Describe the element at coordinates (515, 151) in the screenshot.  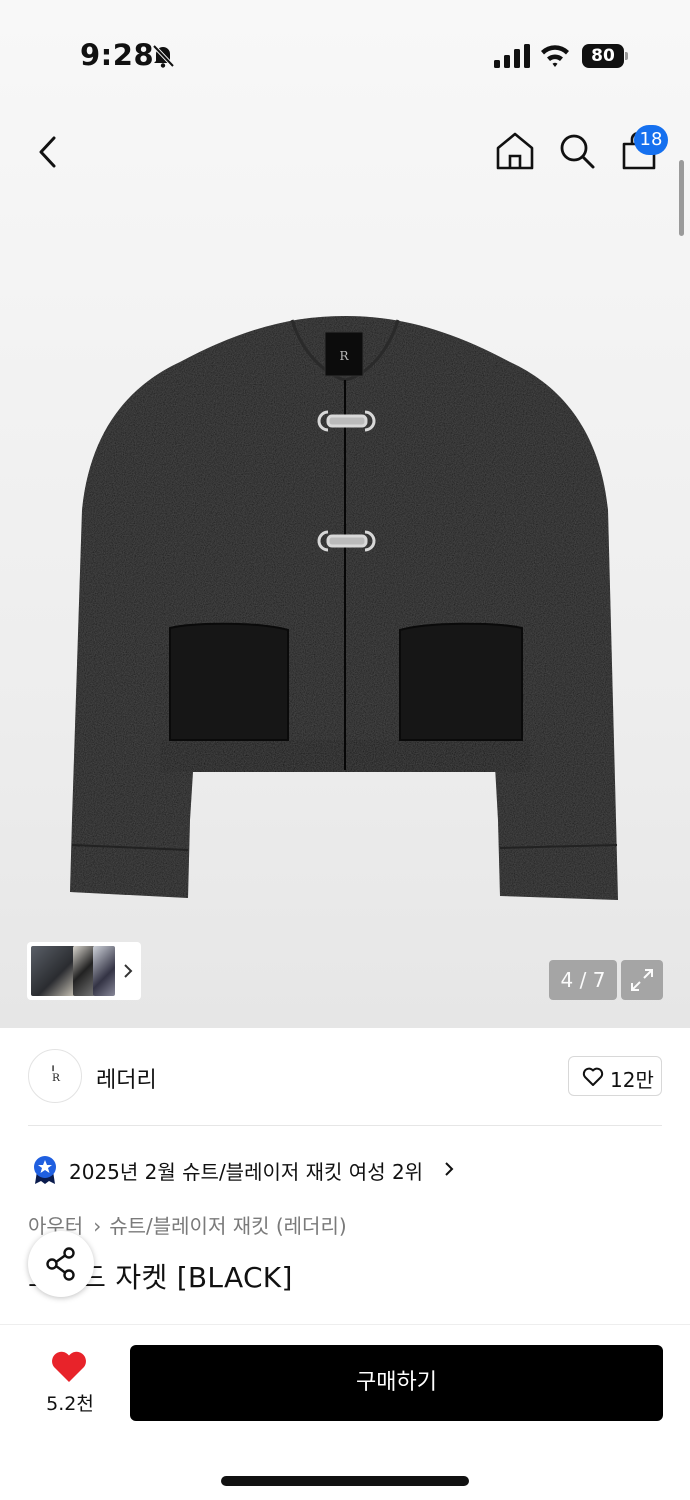
I see `home-icon` at that location.